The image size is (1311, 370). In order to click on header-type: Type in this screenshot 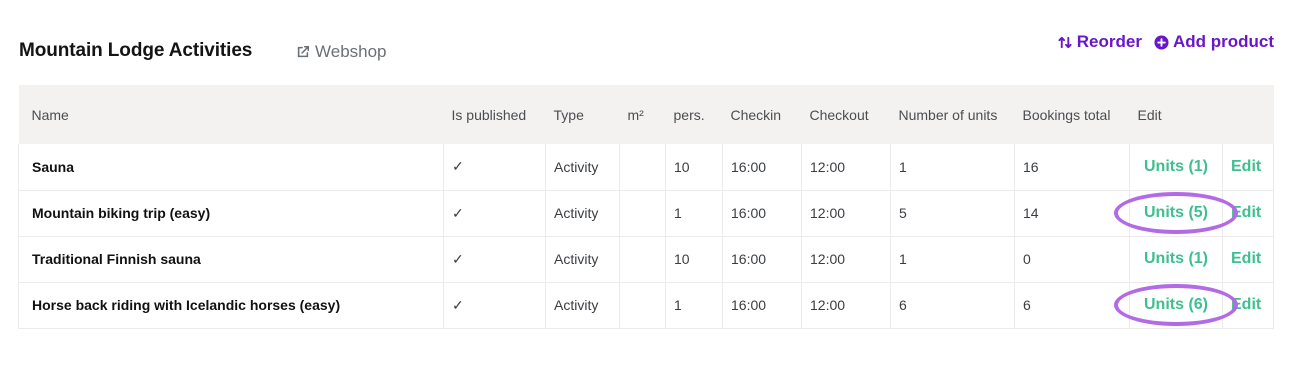, I will do `click(568, 114)`.